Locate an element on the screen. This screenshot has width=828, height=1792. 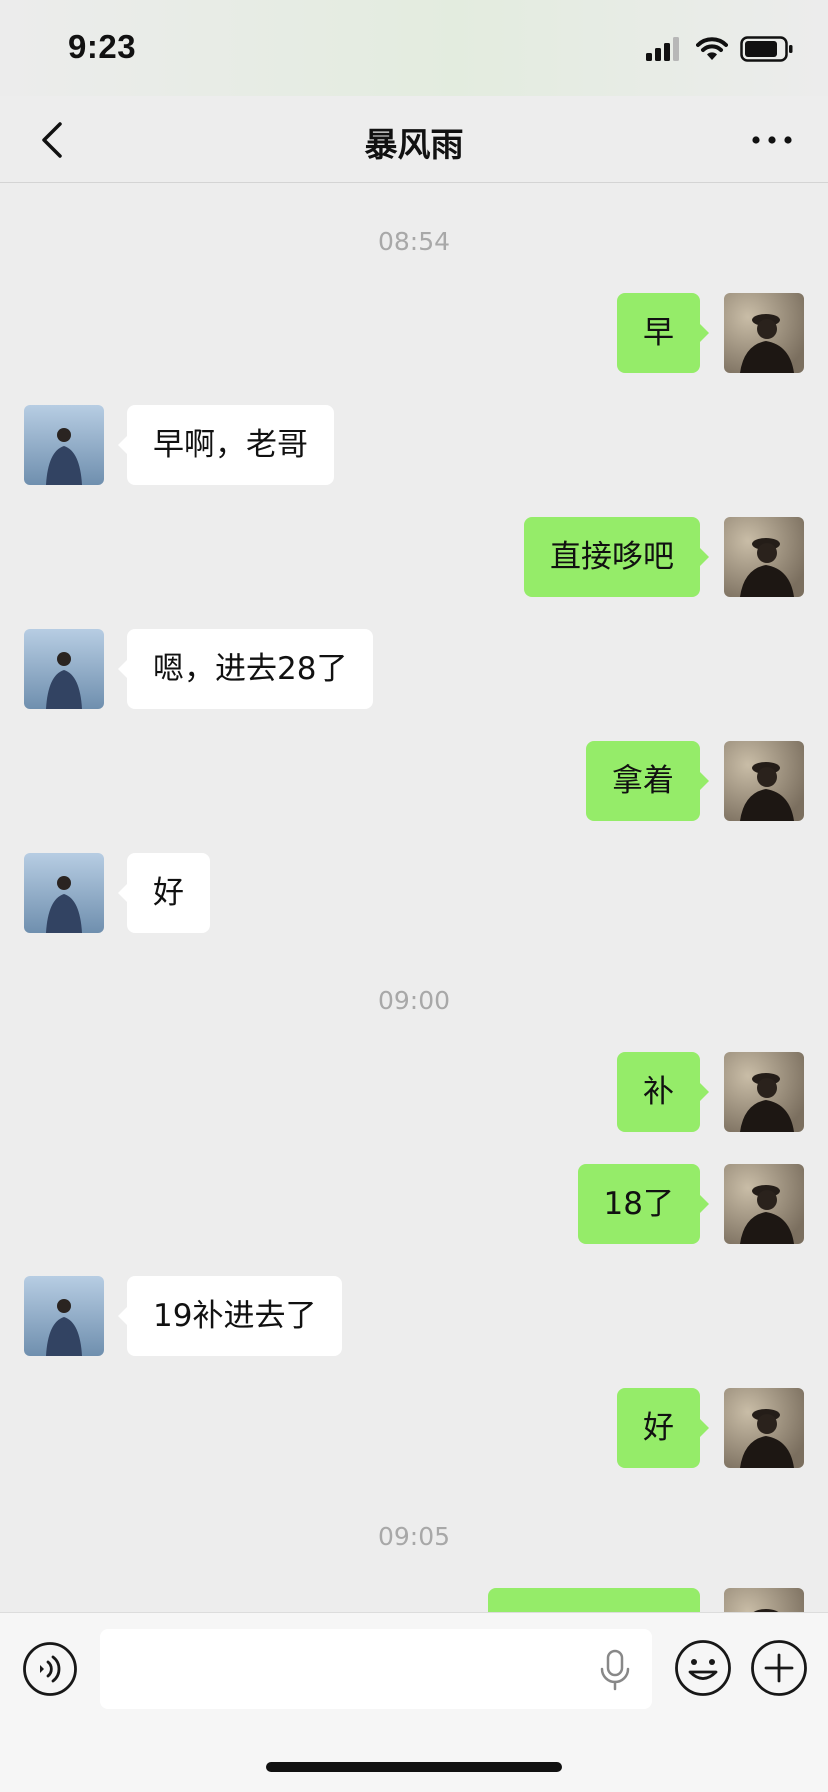
wifi-icon is located at coordinates (712, 48).